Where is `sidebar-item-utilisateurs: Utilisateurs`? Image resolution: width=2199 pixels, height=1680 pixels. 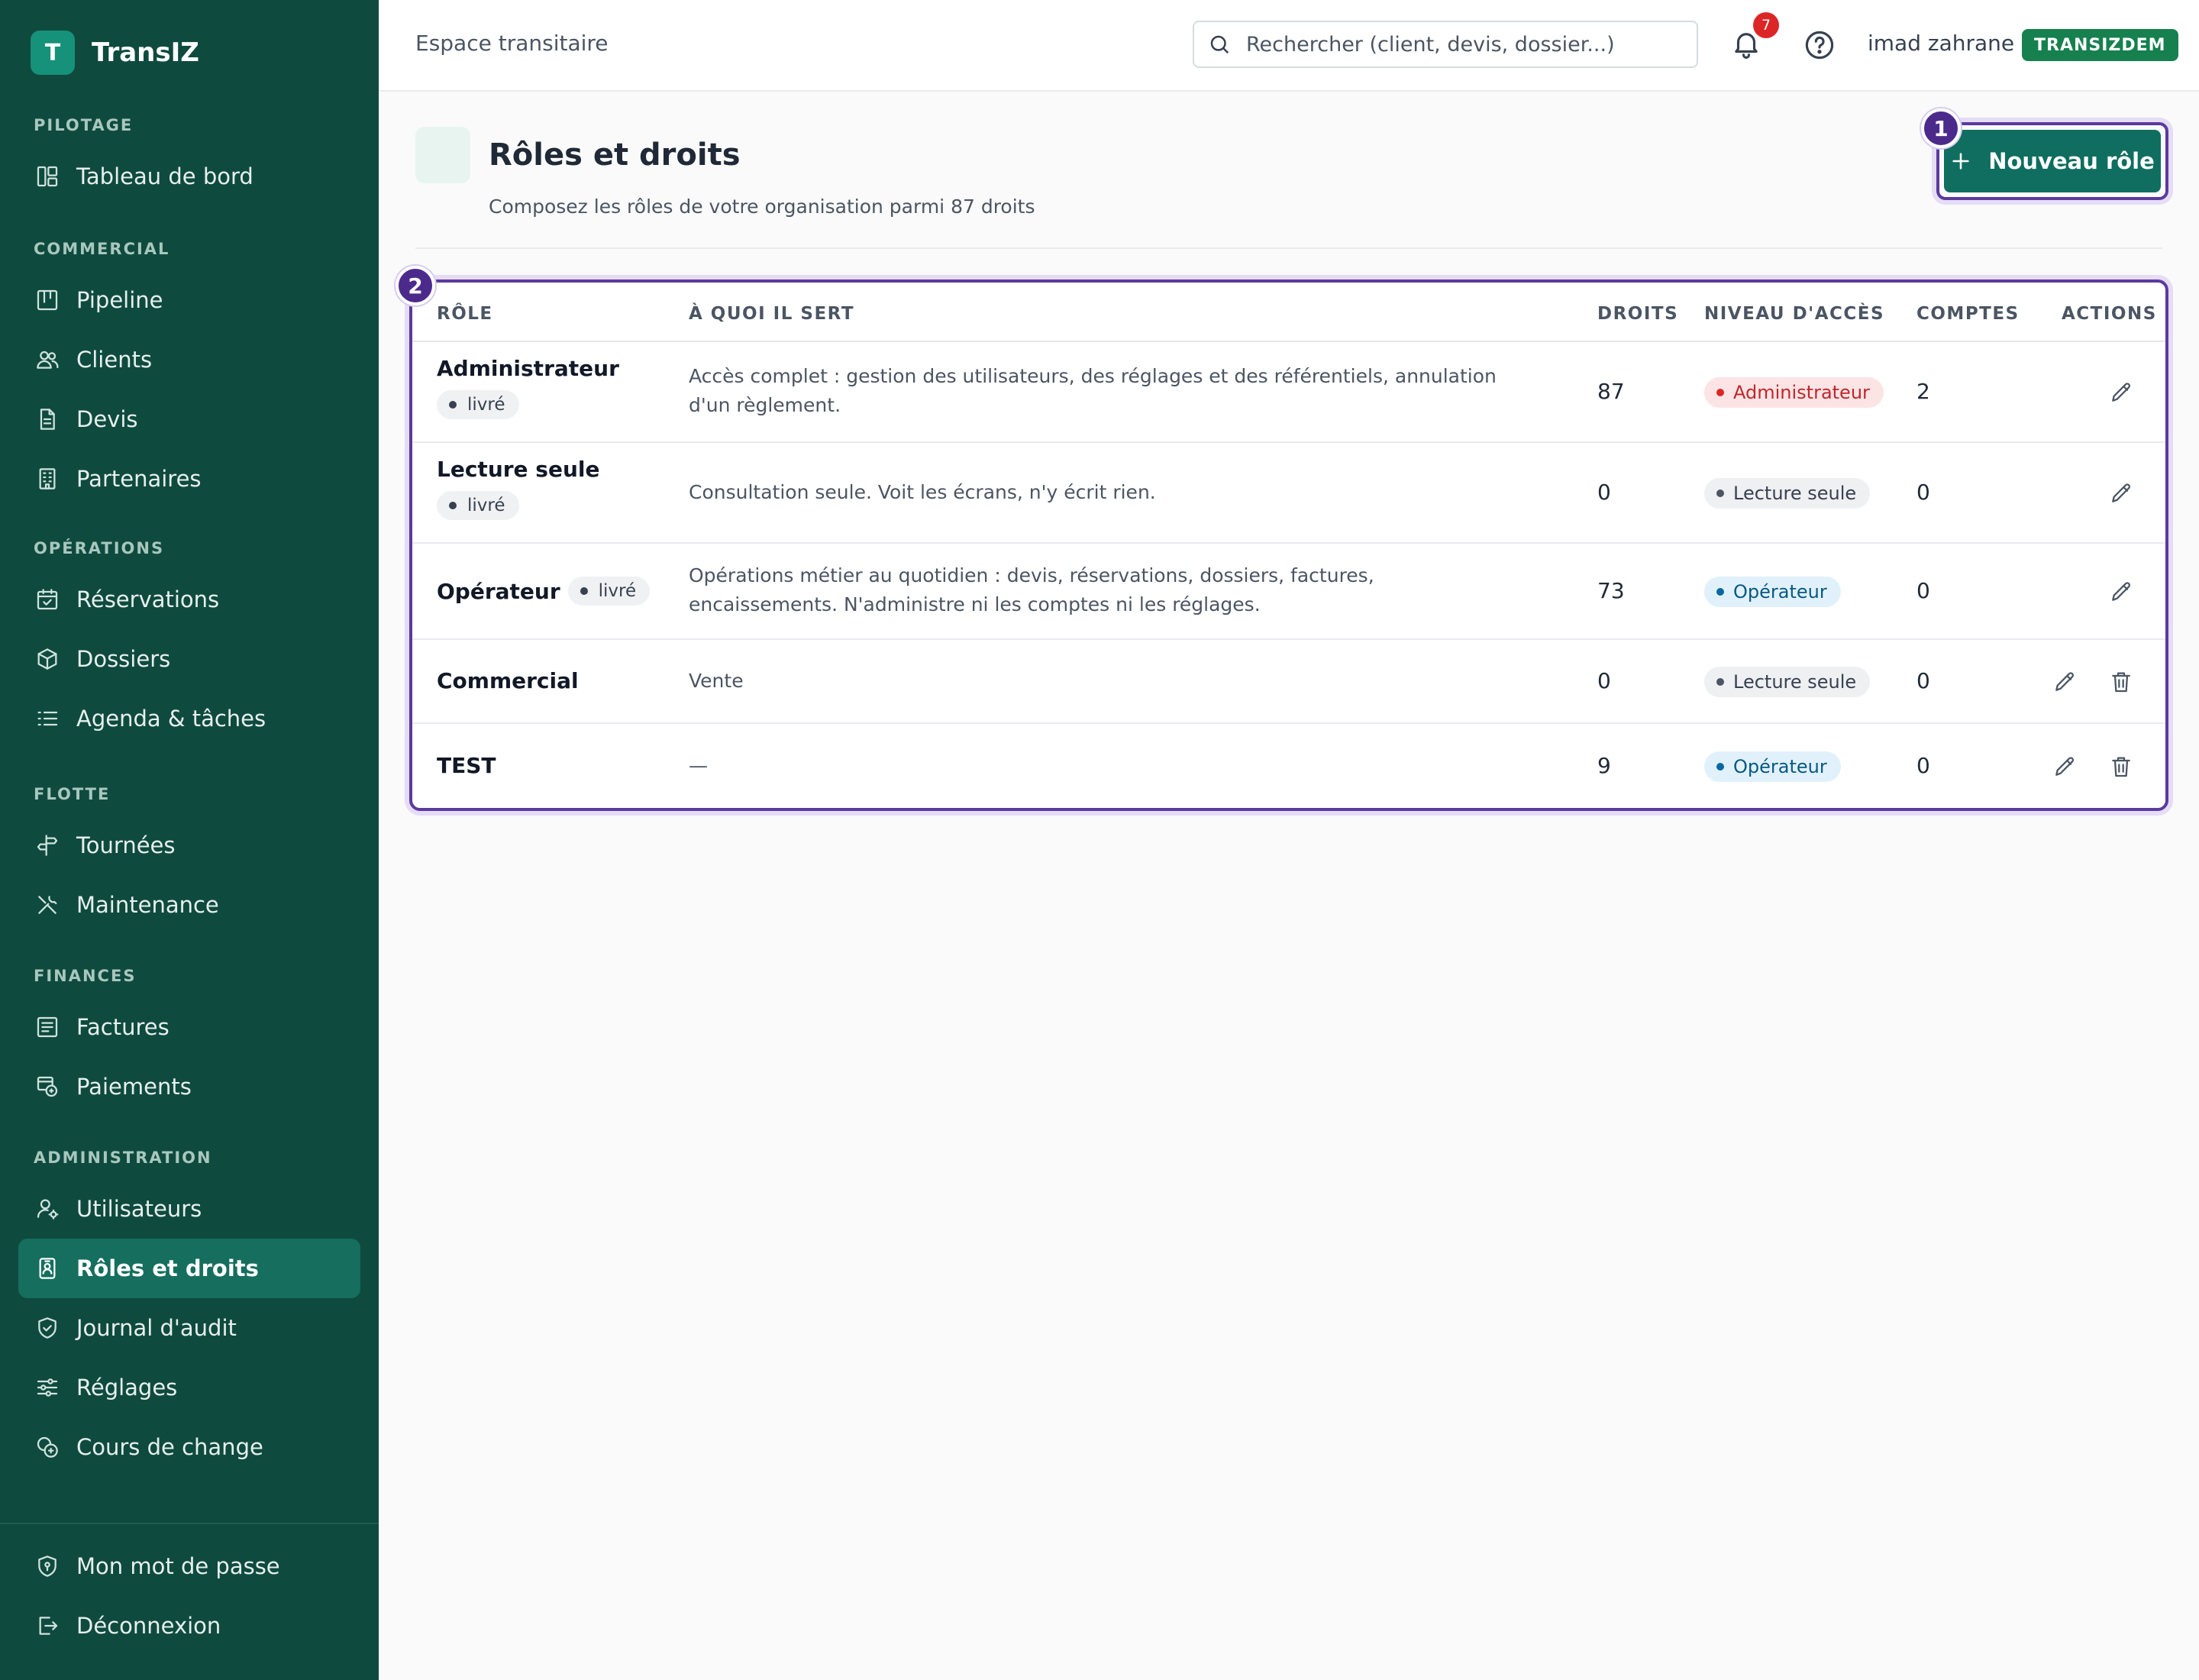 sidebar-item-utilisateurs: Utilisateurs is located at coordinates (189, 1209).